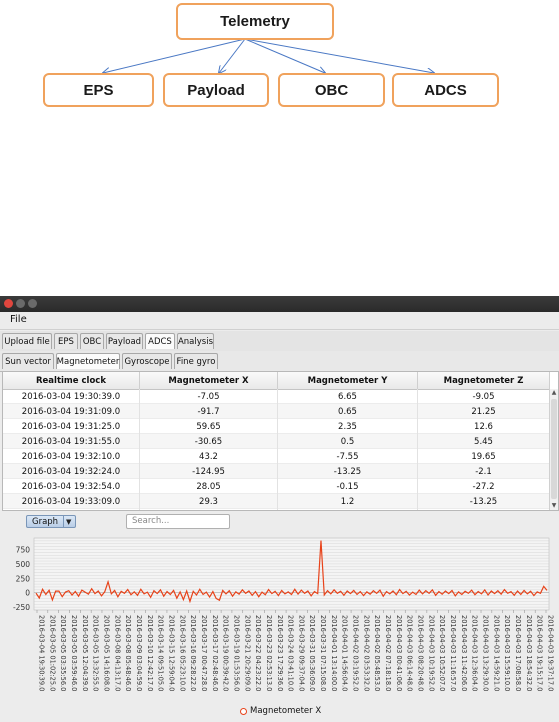  I want to click on legend-marker-icon, so click(243, 711).